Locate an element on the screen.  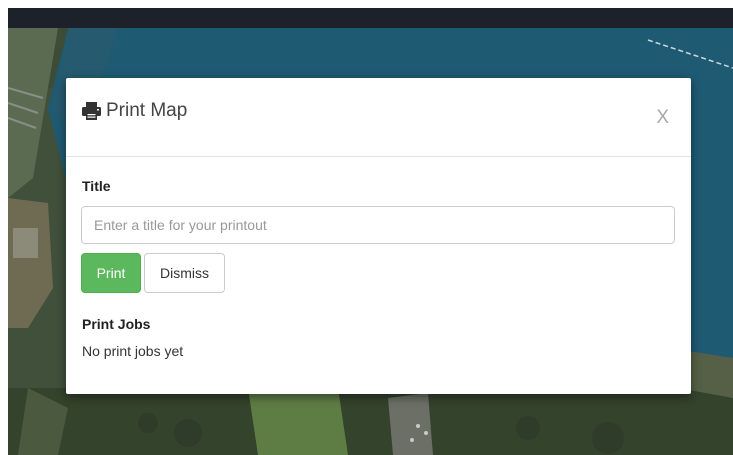
print-jobs-heading: Print Jobs is located at coordinates (116, 324).